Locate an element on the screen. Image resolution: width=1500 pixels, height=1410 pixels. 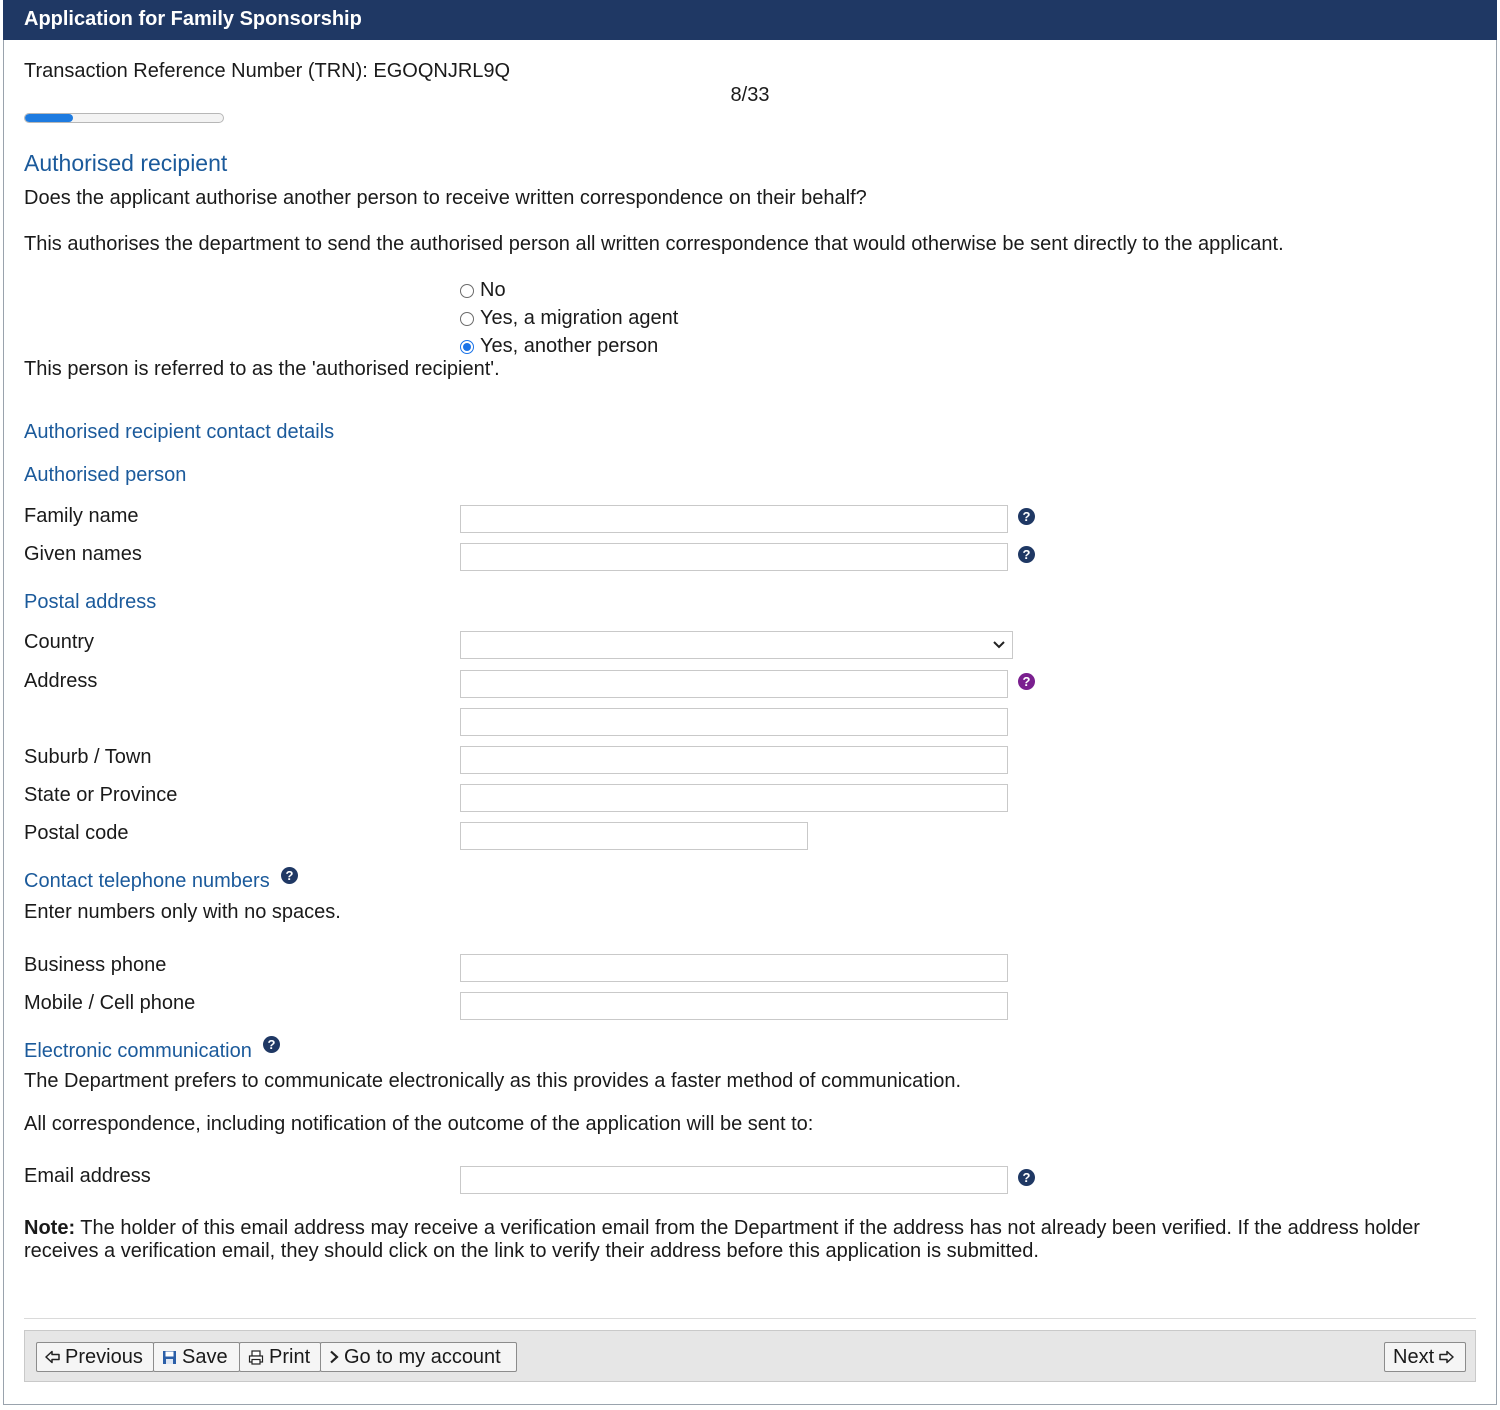
previous-button: Previous is located at coordinates (95, 1357).